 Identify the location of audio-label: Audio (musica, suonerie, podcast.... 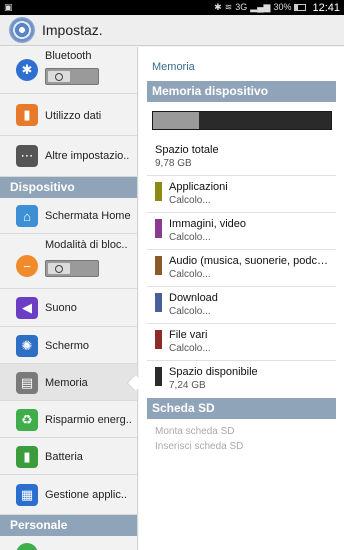
(251, 261).